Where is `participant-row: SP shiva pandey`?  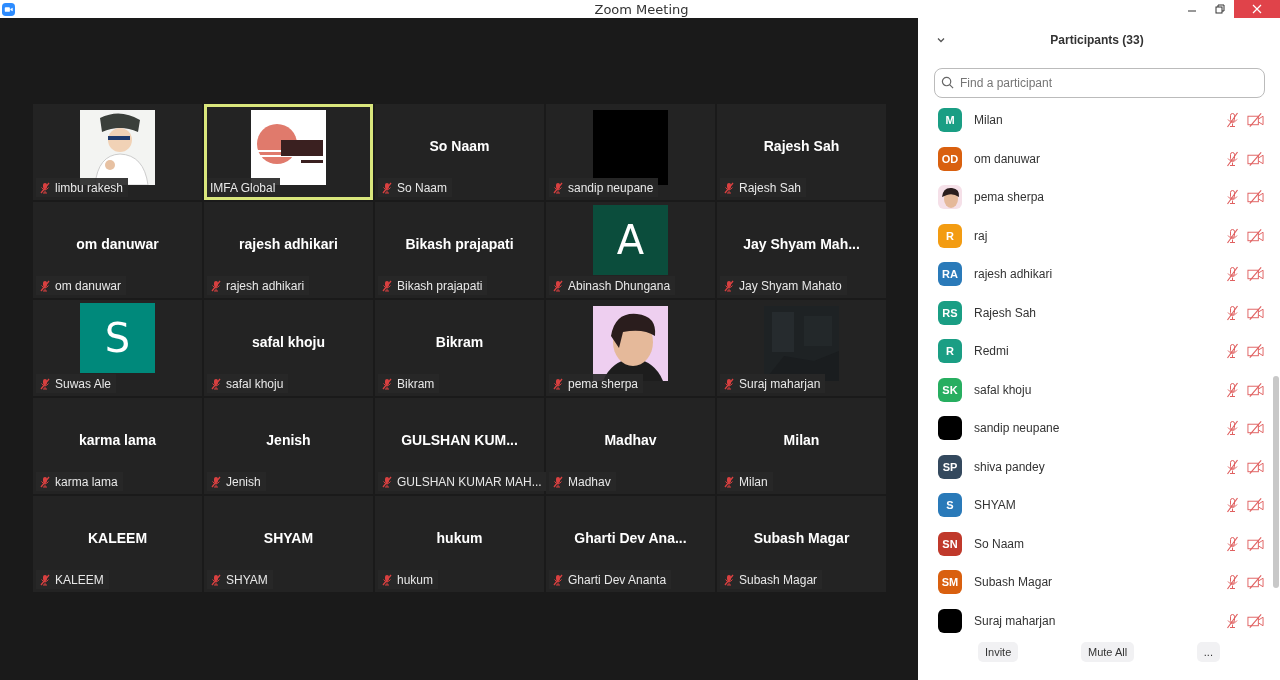 participant-row: SP shiva pandey is located at coordinates (1095, 466).